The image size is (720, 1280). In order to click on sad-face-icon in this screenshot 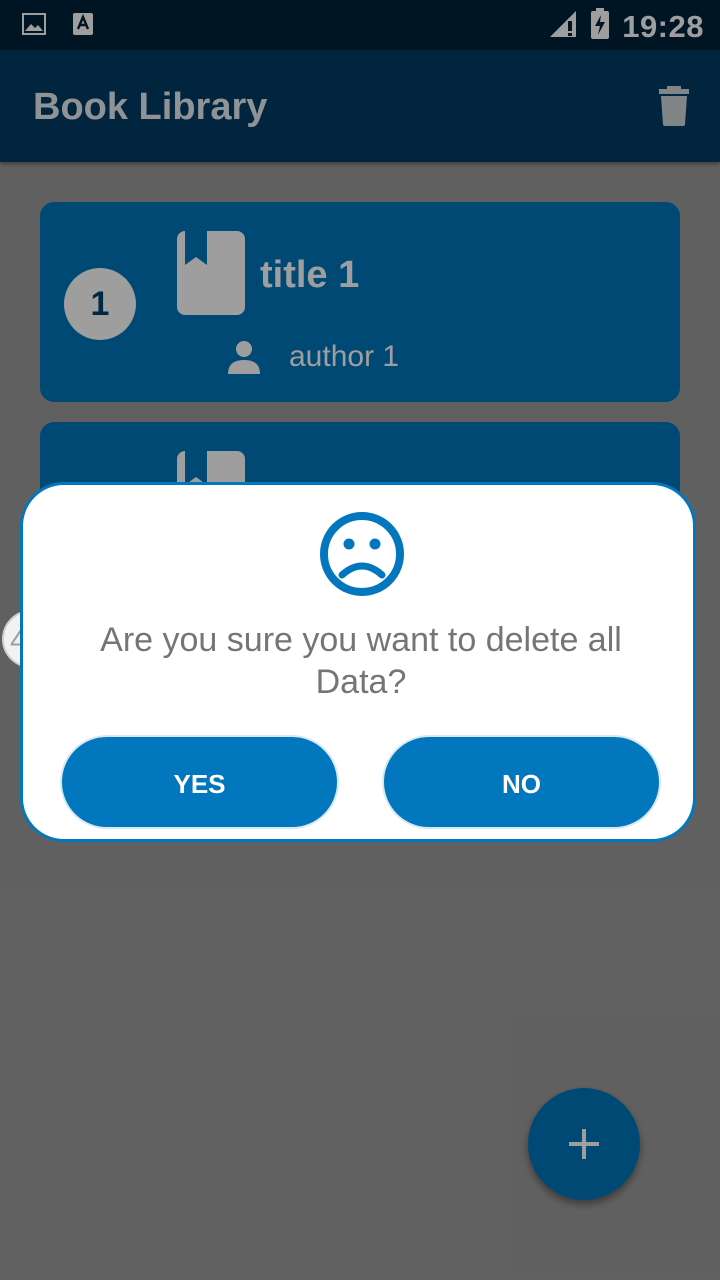, I will do `click(362, 554)`.